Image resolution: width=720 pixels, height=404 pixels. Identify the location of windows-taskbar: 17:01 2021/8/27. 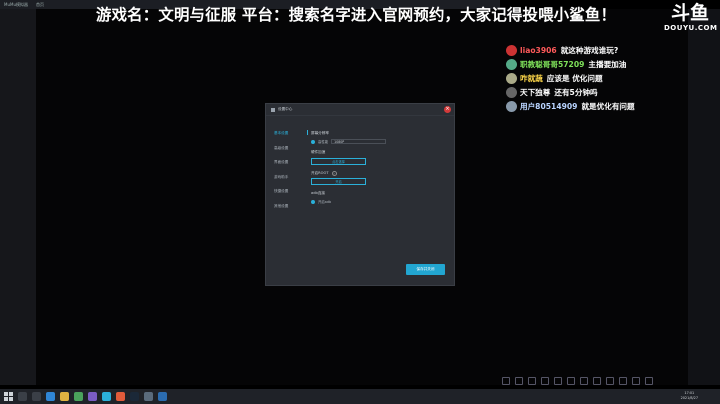
(360, 396).